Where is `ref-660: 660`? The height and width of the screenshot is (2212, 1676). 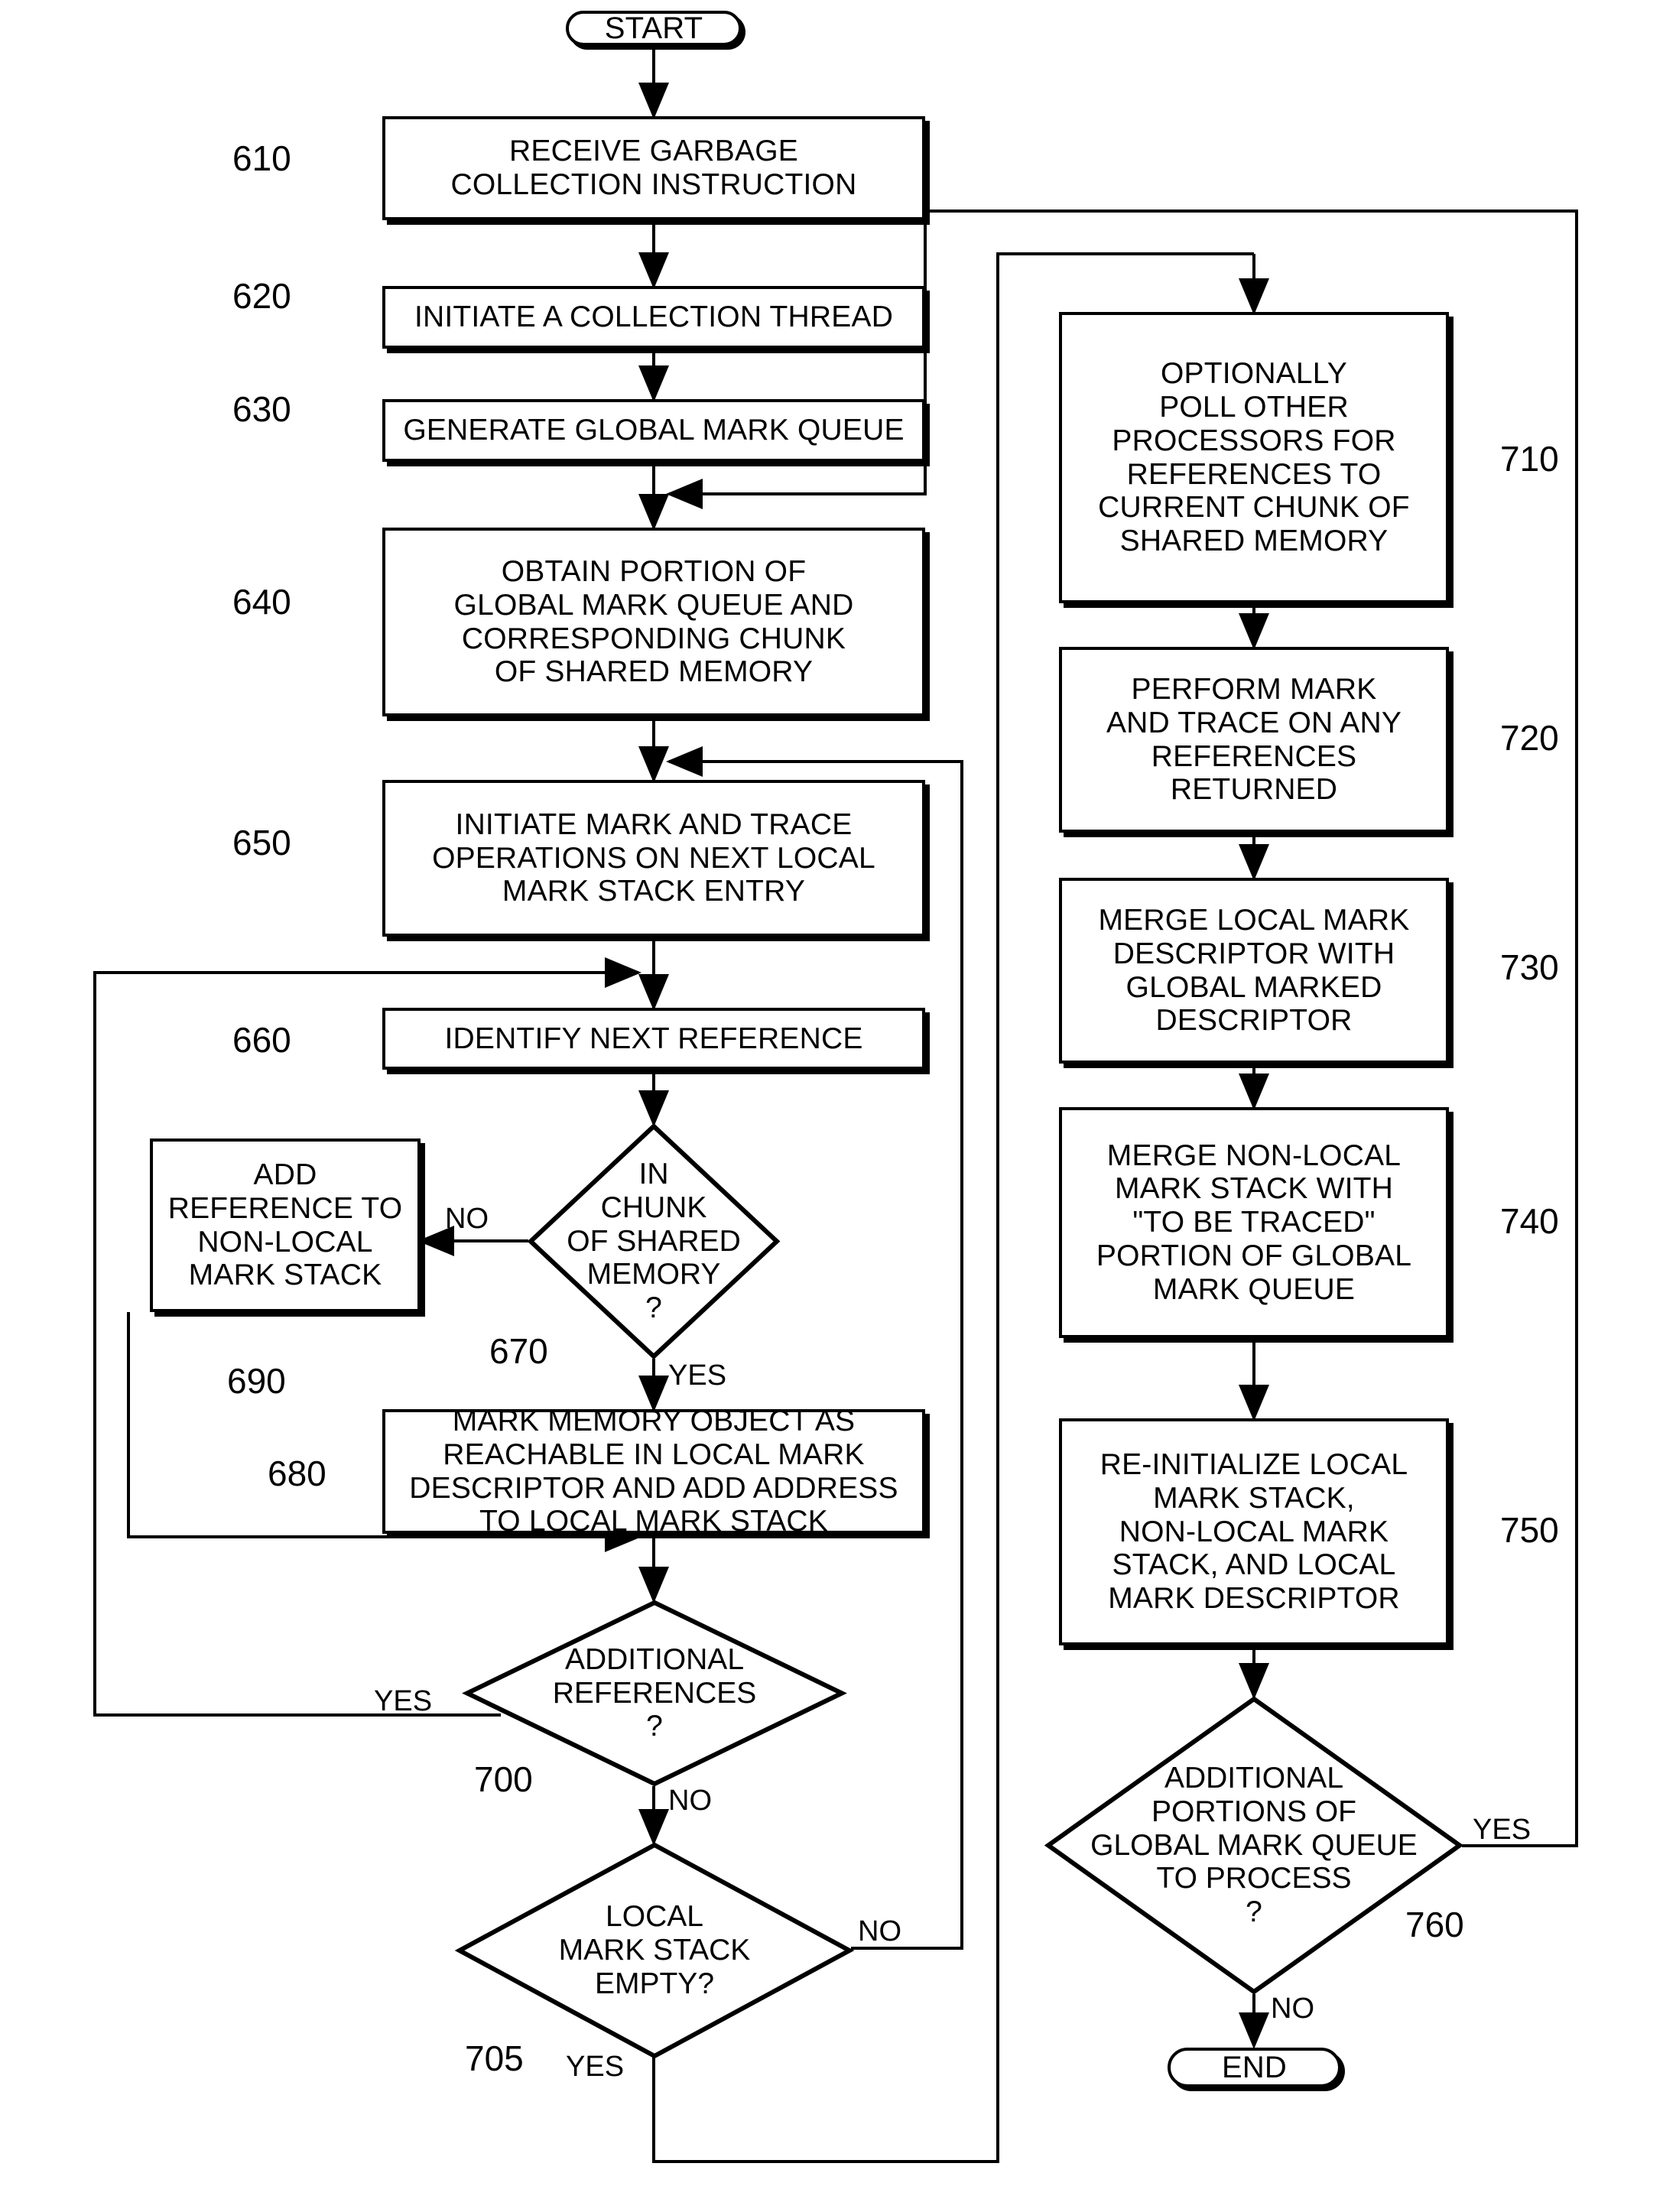
ref-660: 660 is located at coordinates (261, 1040).